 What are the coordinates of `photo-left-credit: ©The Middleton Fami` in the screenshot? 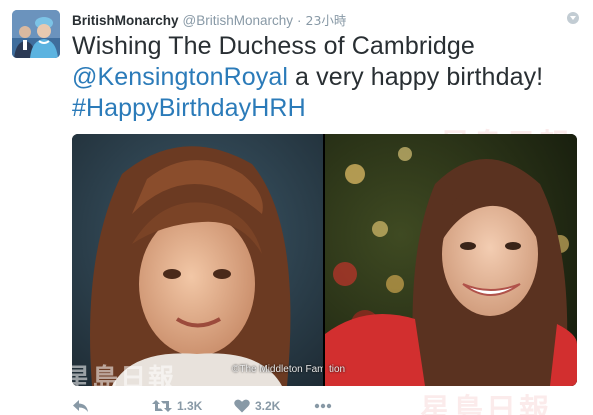 It's located at (277, 369).